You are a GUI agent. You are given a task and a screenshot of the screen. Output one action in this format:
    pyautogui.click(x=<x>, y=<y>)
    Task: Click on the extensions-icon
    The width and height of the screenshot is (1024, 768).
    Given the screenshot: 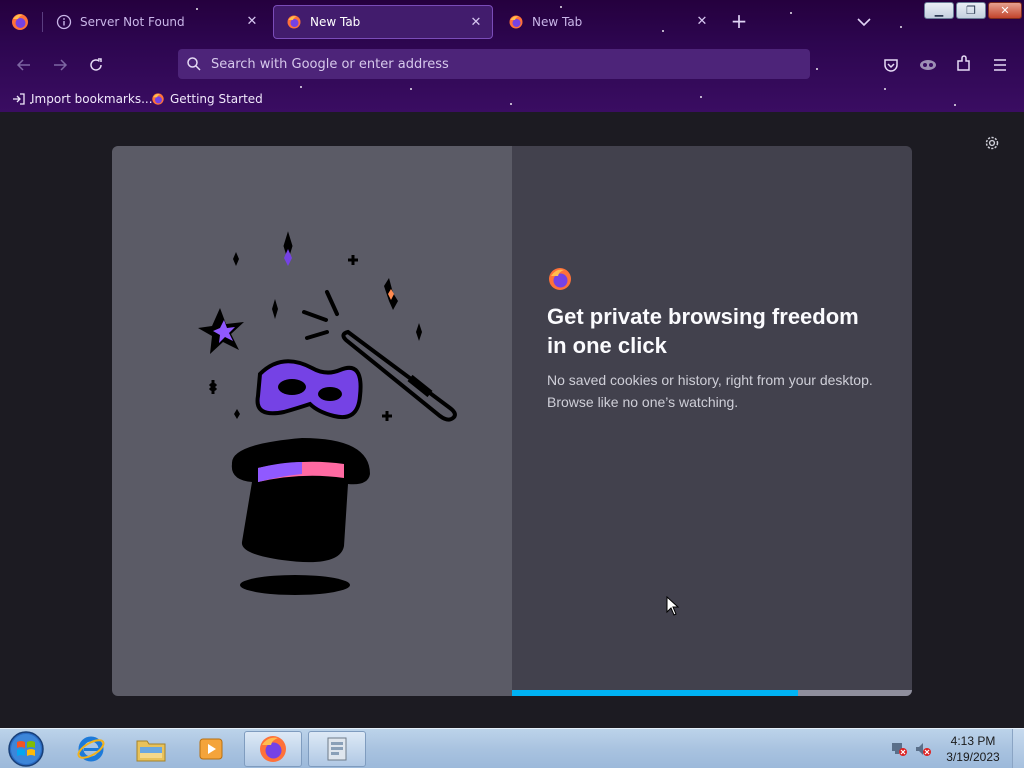 What is the action you would take?
    pyautogui.click(x=964, y=64)
    